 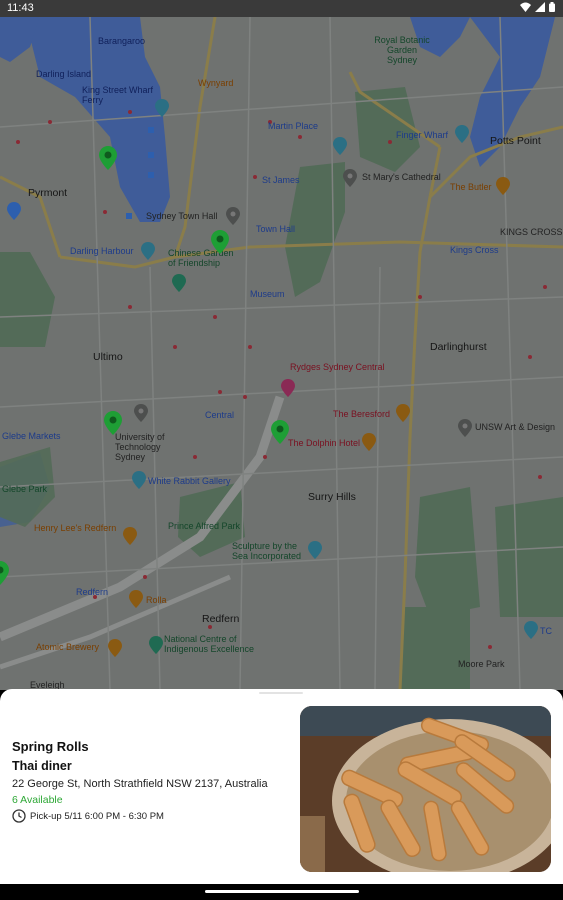 What do you see at coordinates (42, 766) in the screenshot?
I see `store-name: Thai diner` at bounding box center [42, 766].